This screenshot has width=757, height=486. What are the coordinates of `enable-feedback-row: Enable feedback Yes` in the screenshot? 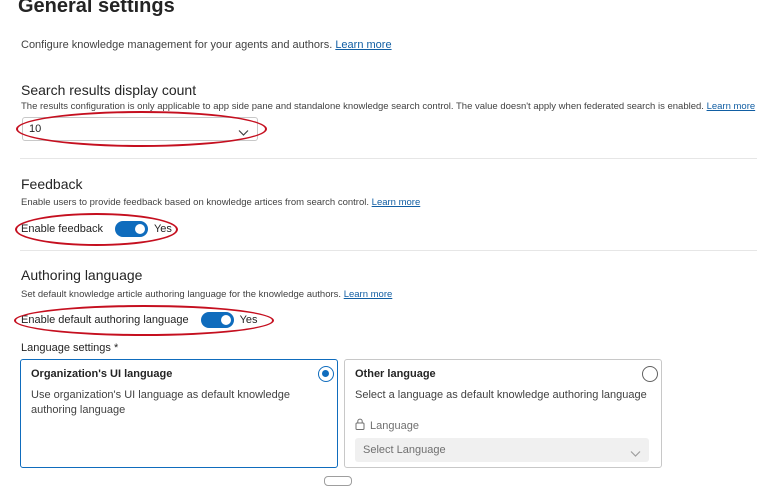 It's located at (96, 229).